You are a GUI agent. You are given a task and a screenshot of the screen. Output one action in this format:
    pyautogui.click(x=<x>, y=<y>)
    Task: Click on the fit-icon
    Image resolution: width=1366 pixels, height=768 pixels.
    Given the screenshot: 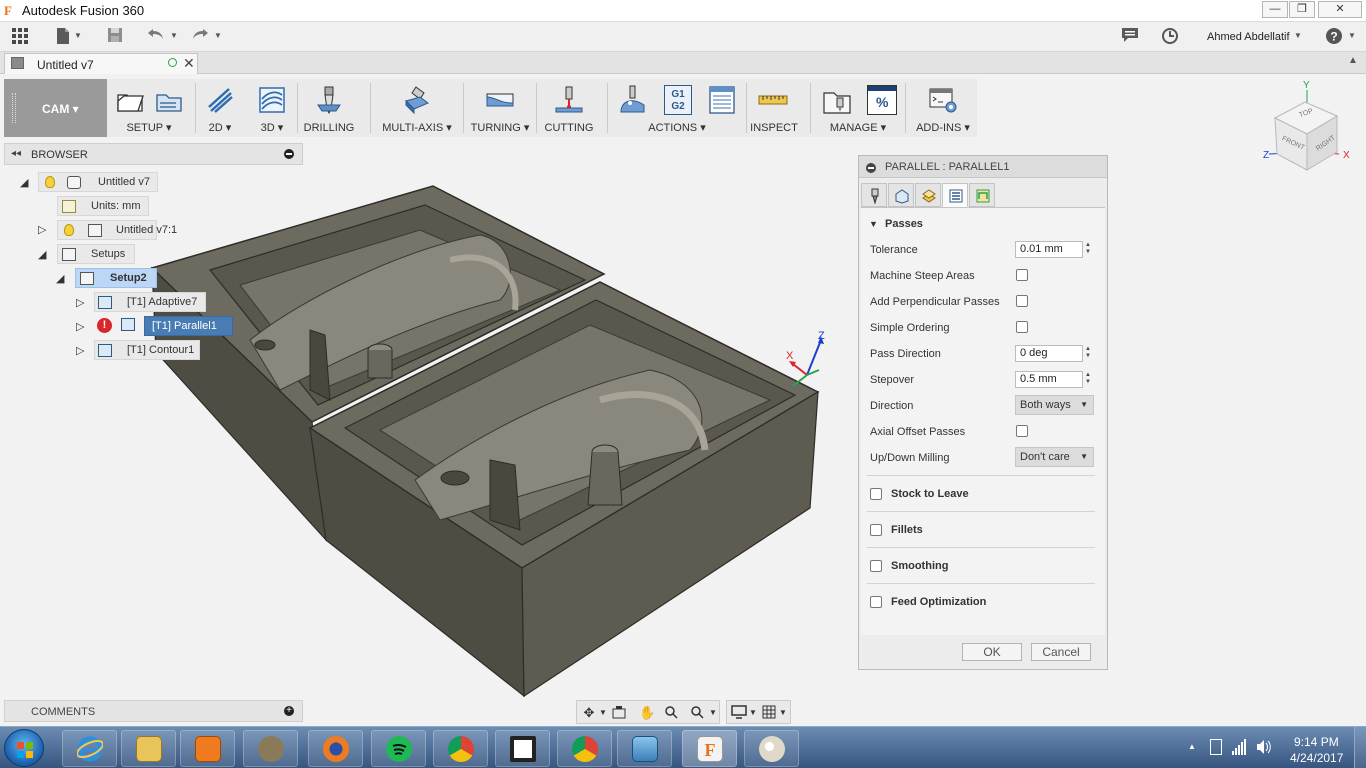 What is the action you would take?
    pyautogui.click(x=697, y=713)
    